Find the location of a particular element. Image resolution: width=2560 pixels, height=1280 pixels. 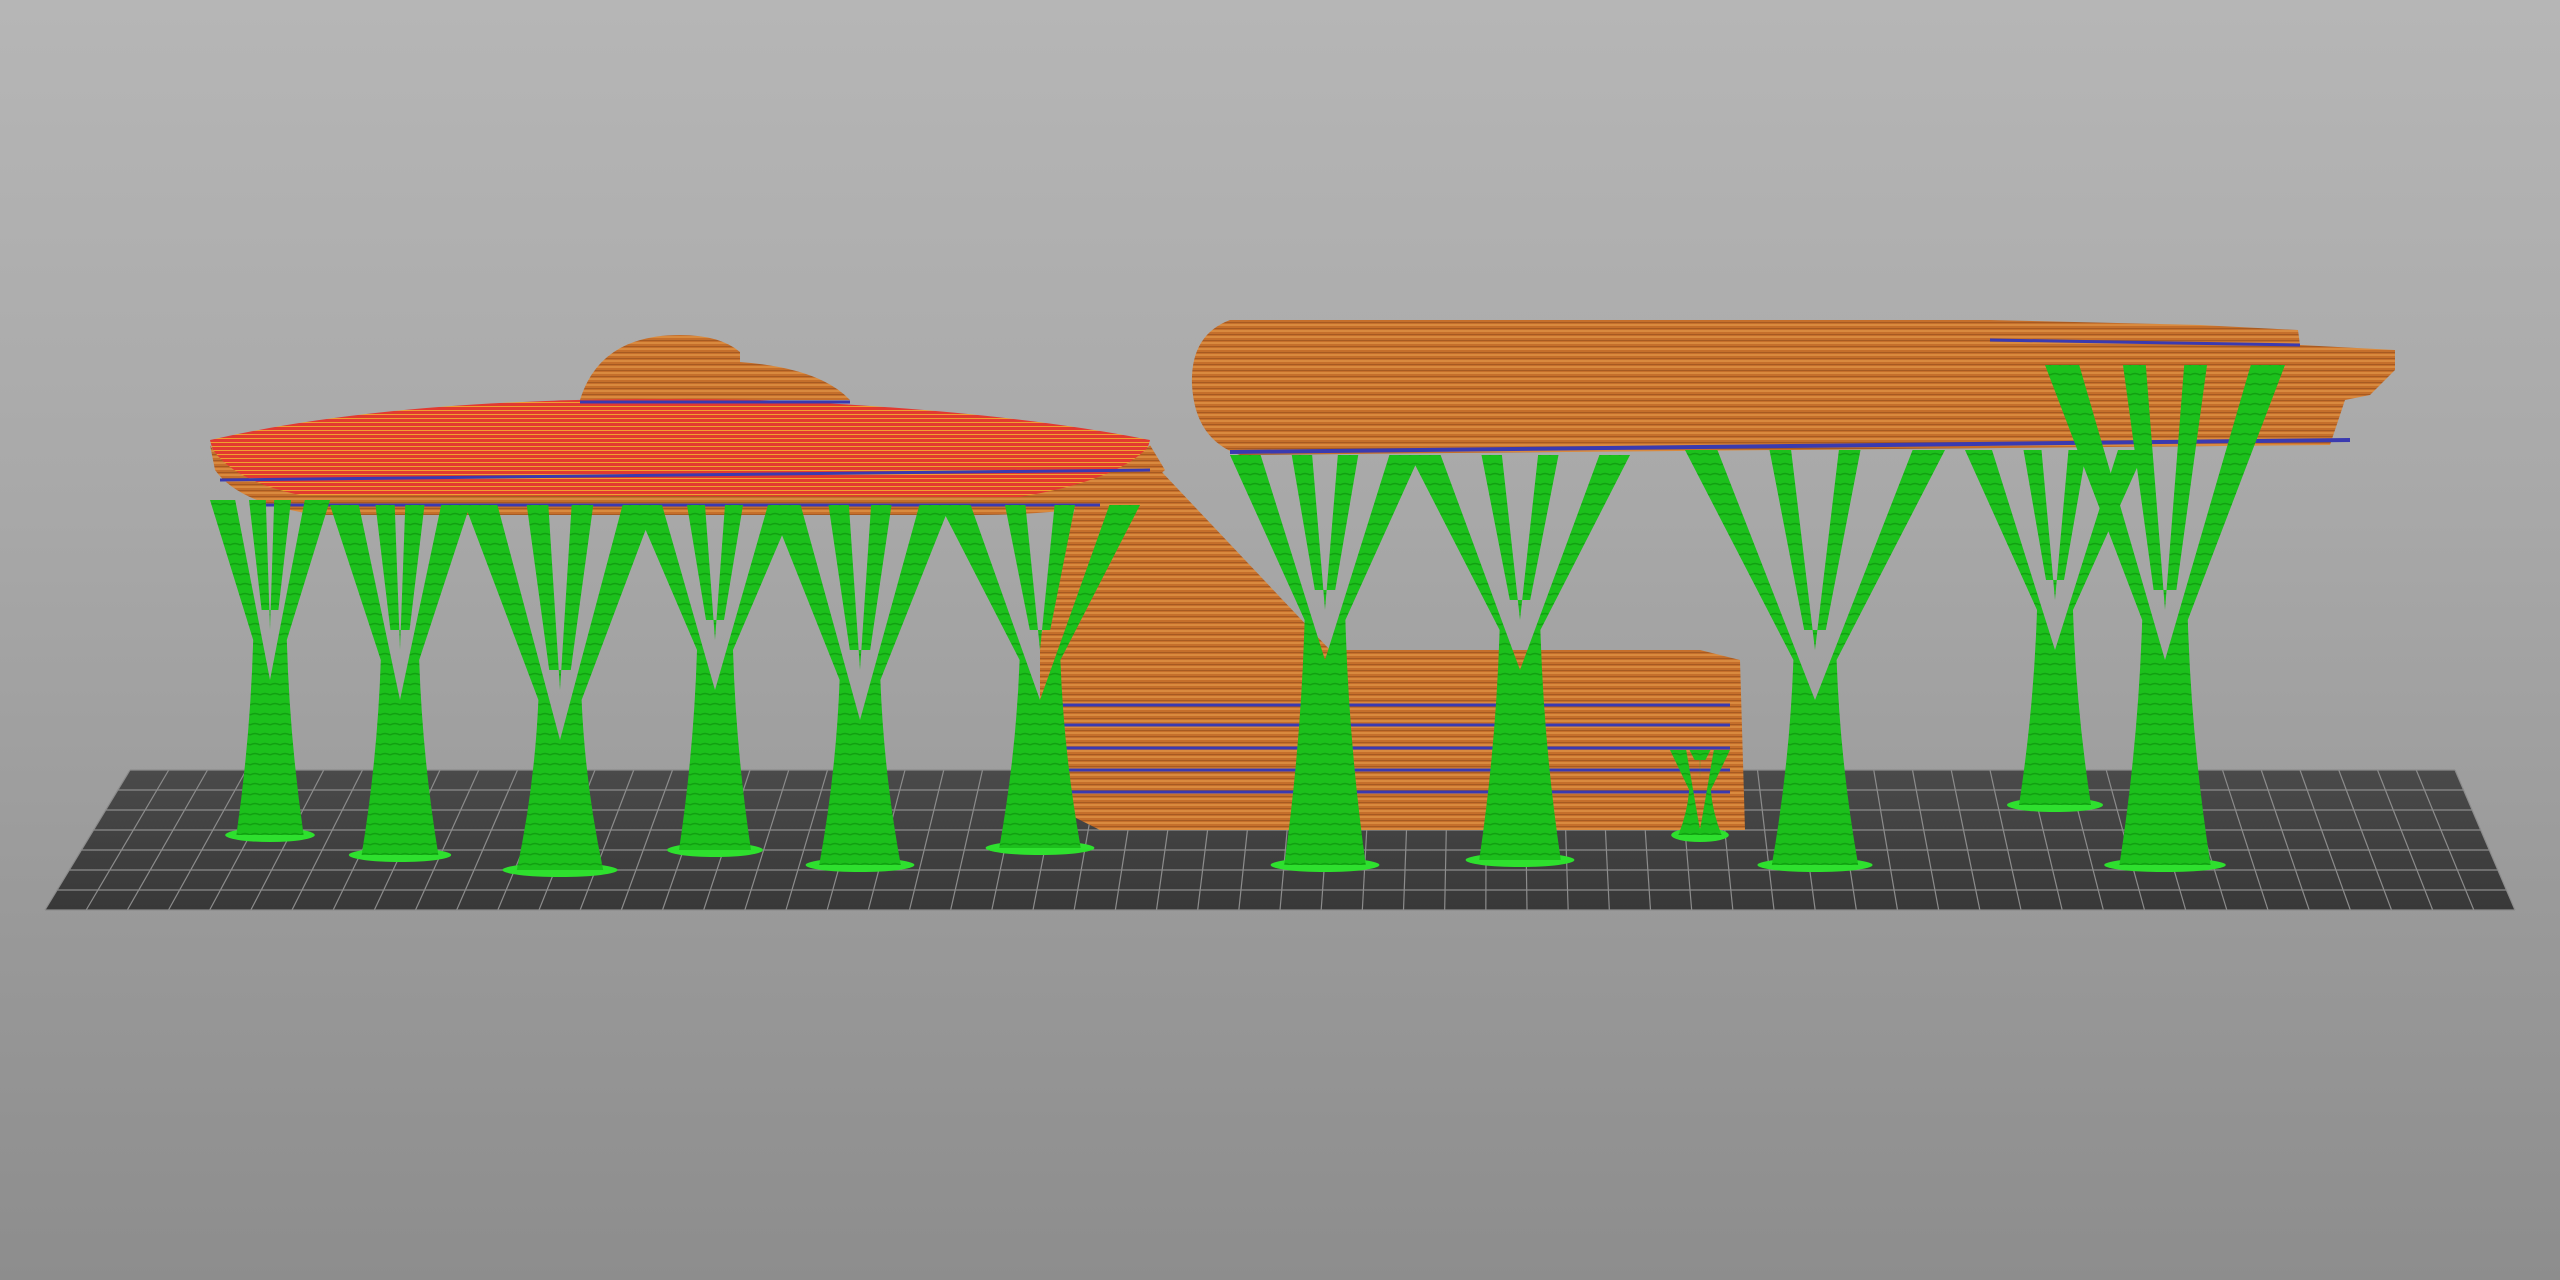

dome-part is located at coordinates (687, 425).